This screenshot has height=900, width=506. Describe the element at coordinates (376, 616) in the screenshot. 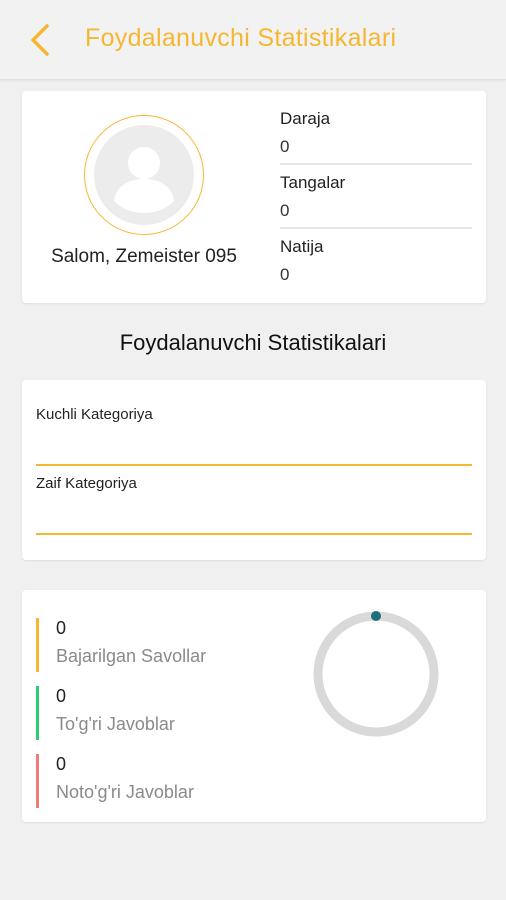

I see `donut-indicator` at that location.